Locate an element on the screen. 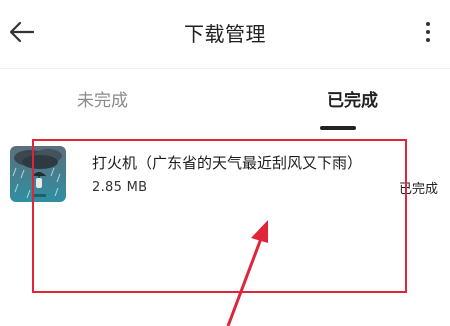  header-divider is located at coordinates (225, 68).